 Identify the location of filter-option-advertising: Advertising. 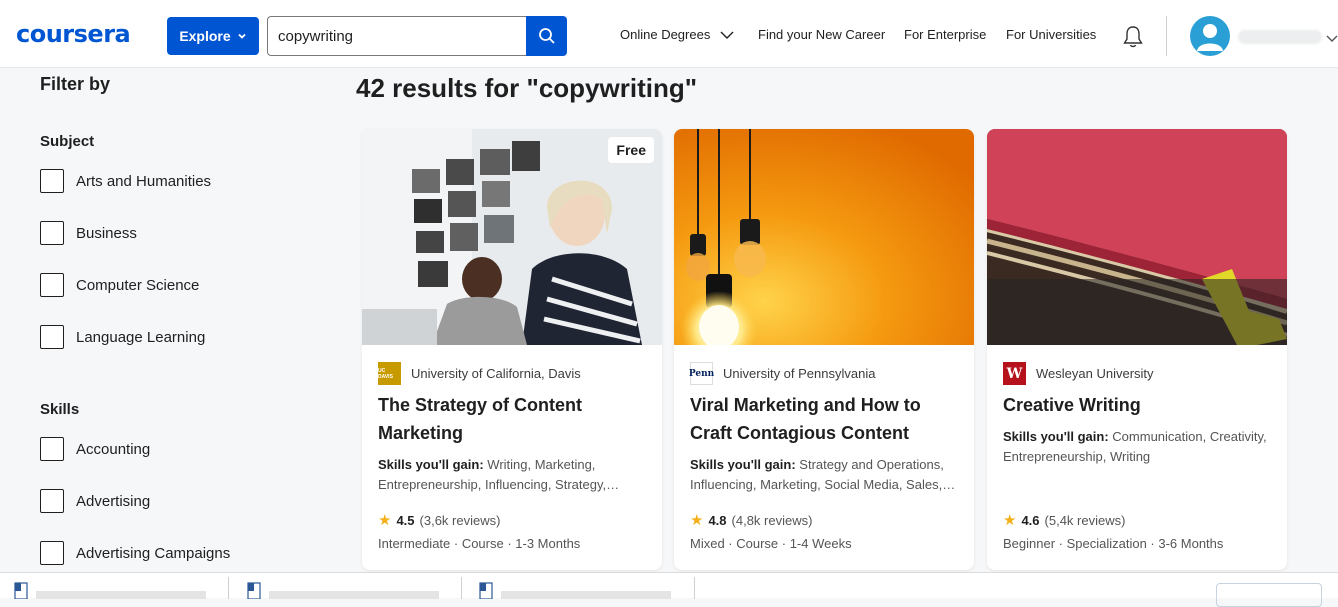
(95, 501).